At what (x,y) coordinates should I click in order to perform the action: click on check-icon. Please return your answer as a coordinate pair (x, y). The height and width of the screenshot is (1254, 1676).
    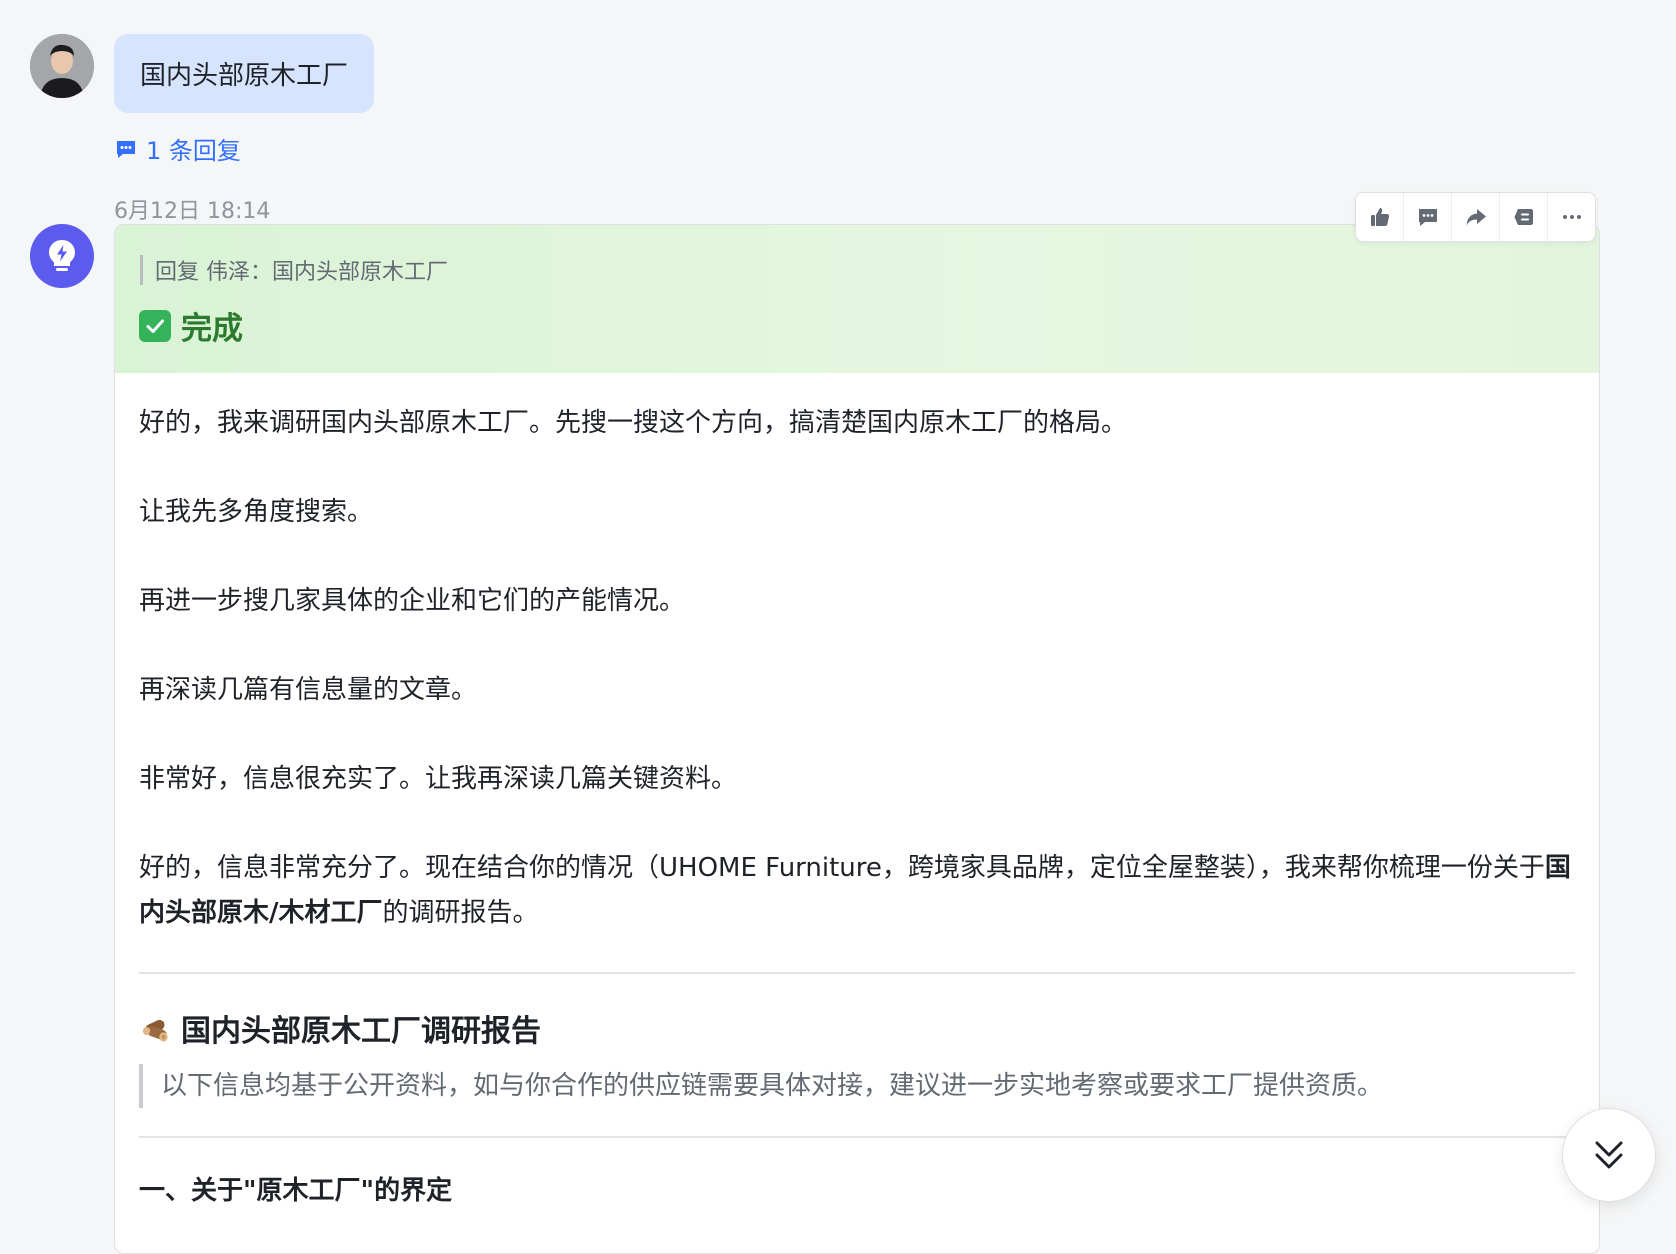
    Looking at the image, I should click on (155, 325).